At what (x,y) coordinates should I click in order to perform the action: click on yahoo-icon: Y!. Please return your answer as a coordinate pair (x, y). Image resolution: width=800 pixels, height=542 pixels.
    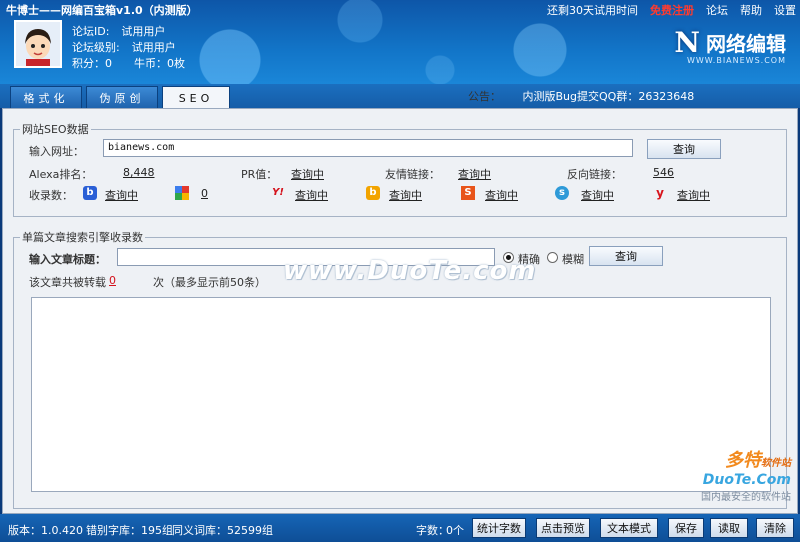
    Looking at the image, I should click on (278, 192).